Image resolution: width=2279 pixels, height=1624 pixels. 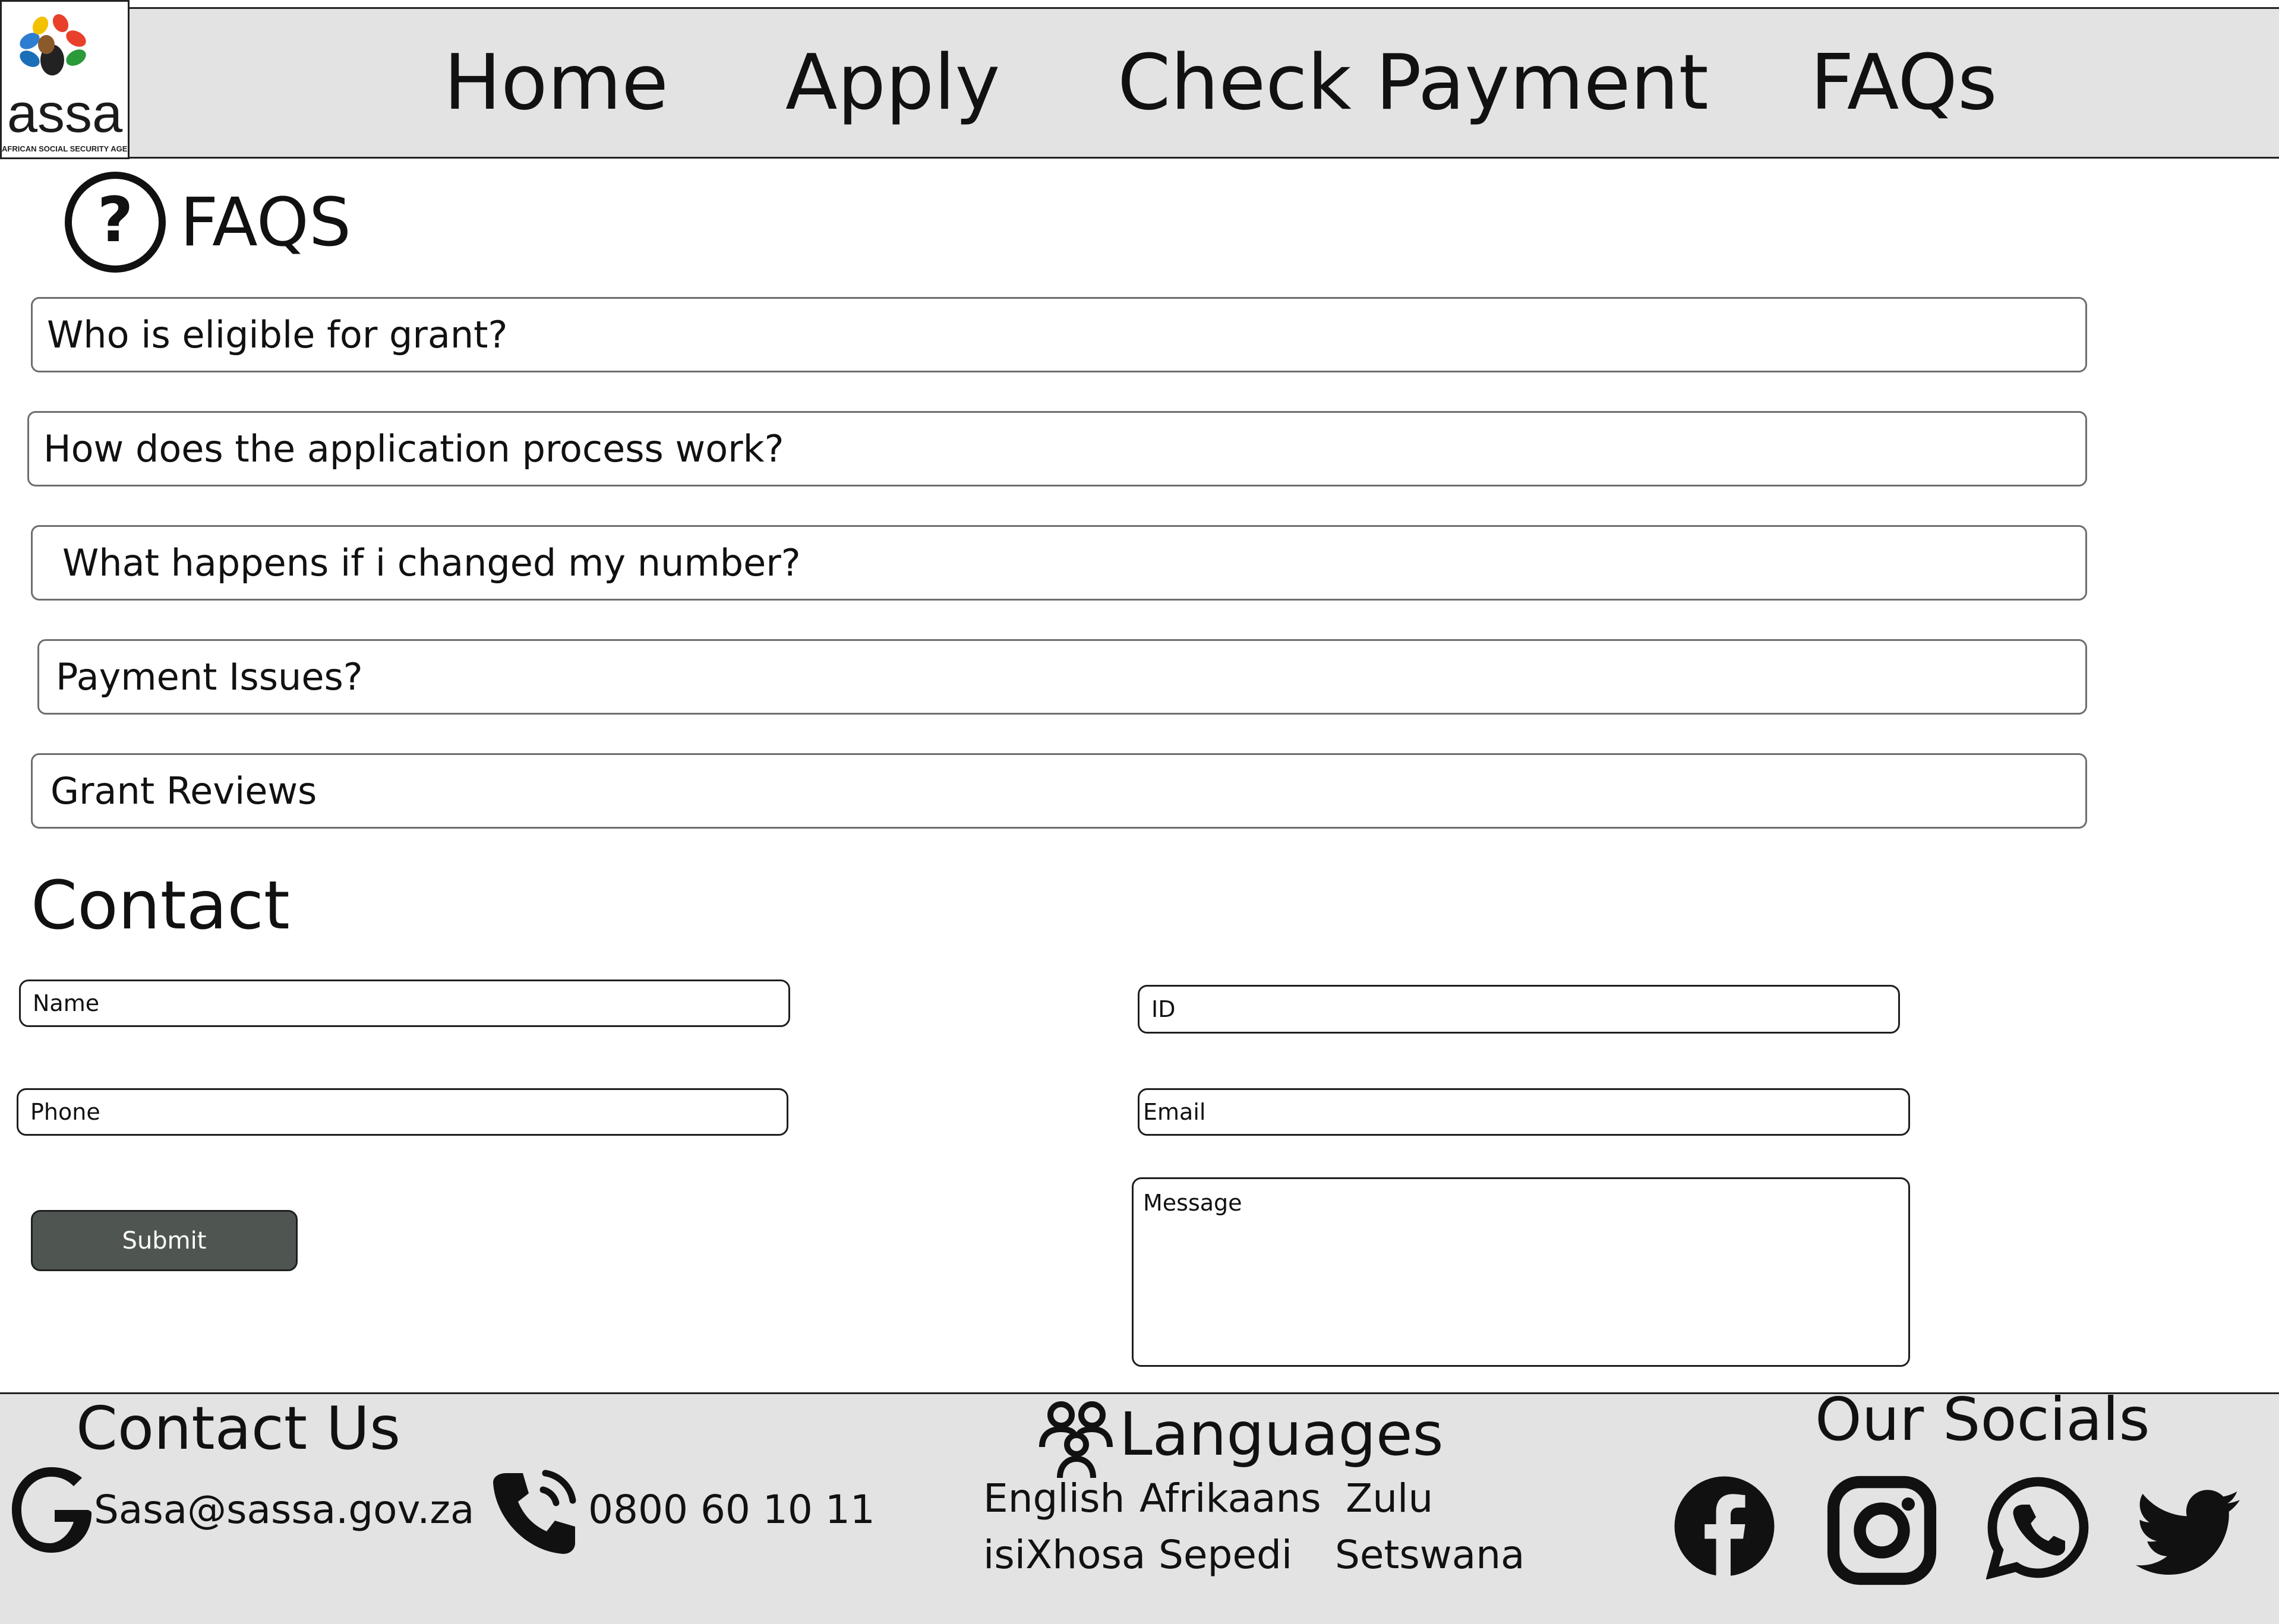 What do you see at coordinates (431, 562) in the screenshot?
I see `faq-question: What happens if i changed my number?` at bounding box center [431, 562].